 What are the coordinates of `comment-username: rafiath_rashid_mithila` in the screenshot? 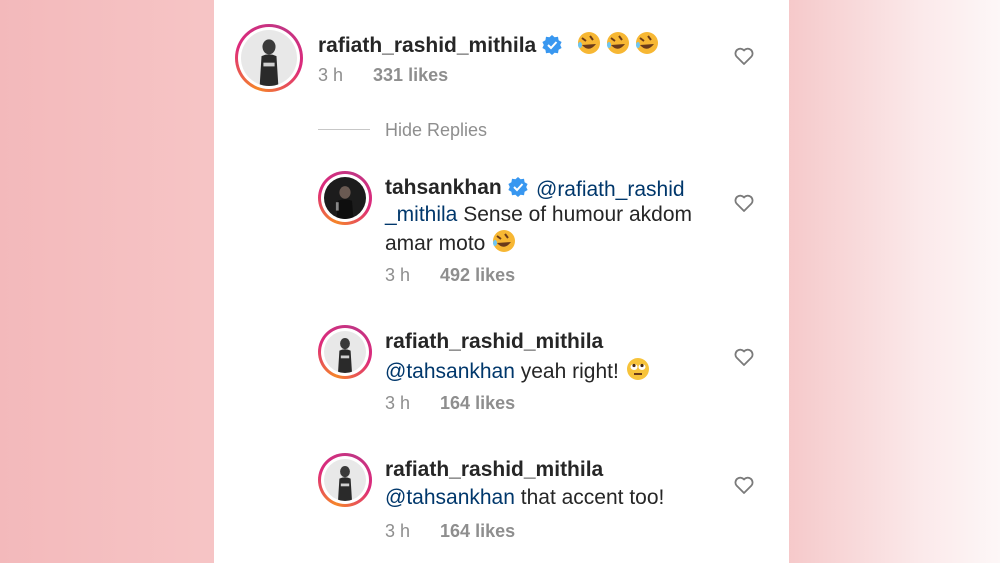 It's located at (489, 46).